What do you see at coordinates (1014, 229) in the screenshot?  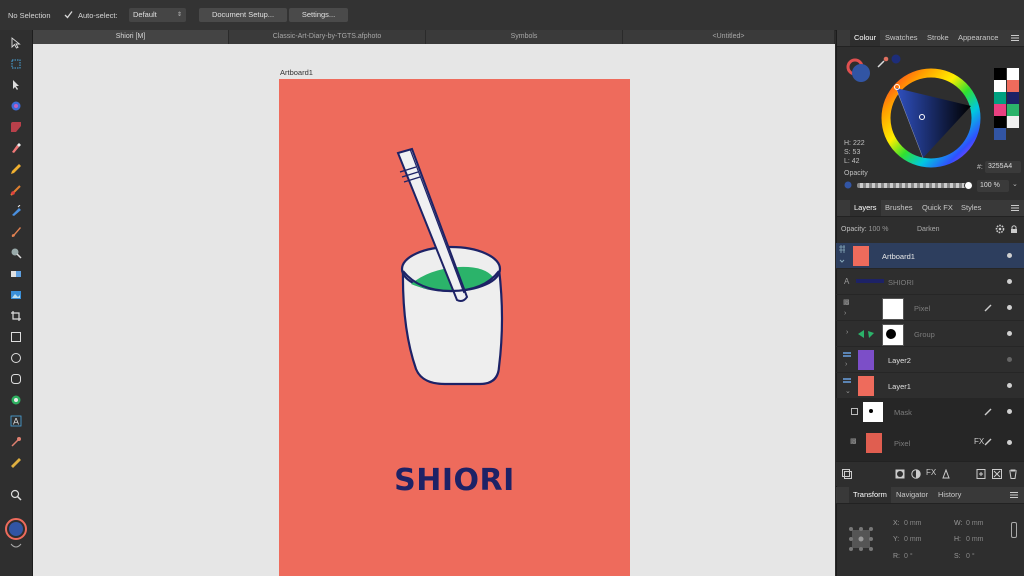 I see `lock-icon` at bounding box center [1014, 229].